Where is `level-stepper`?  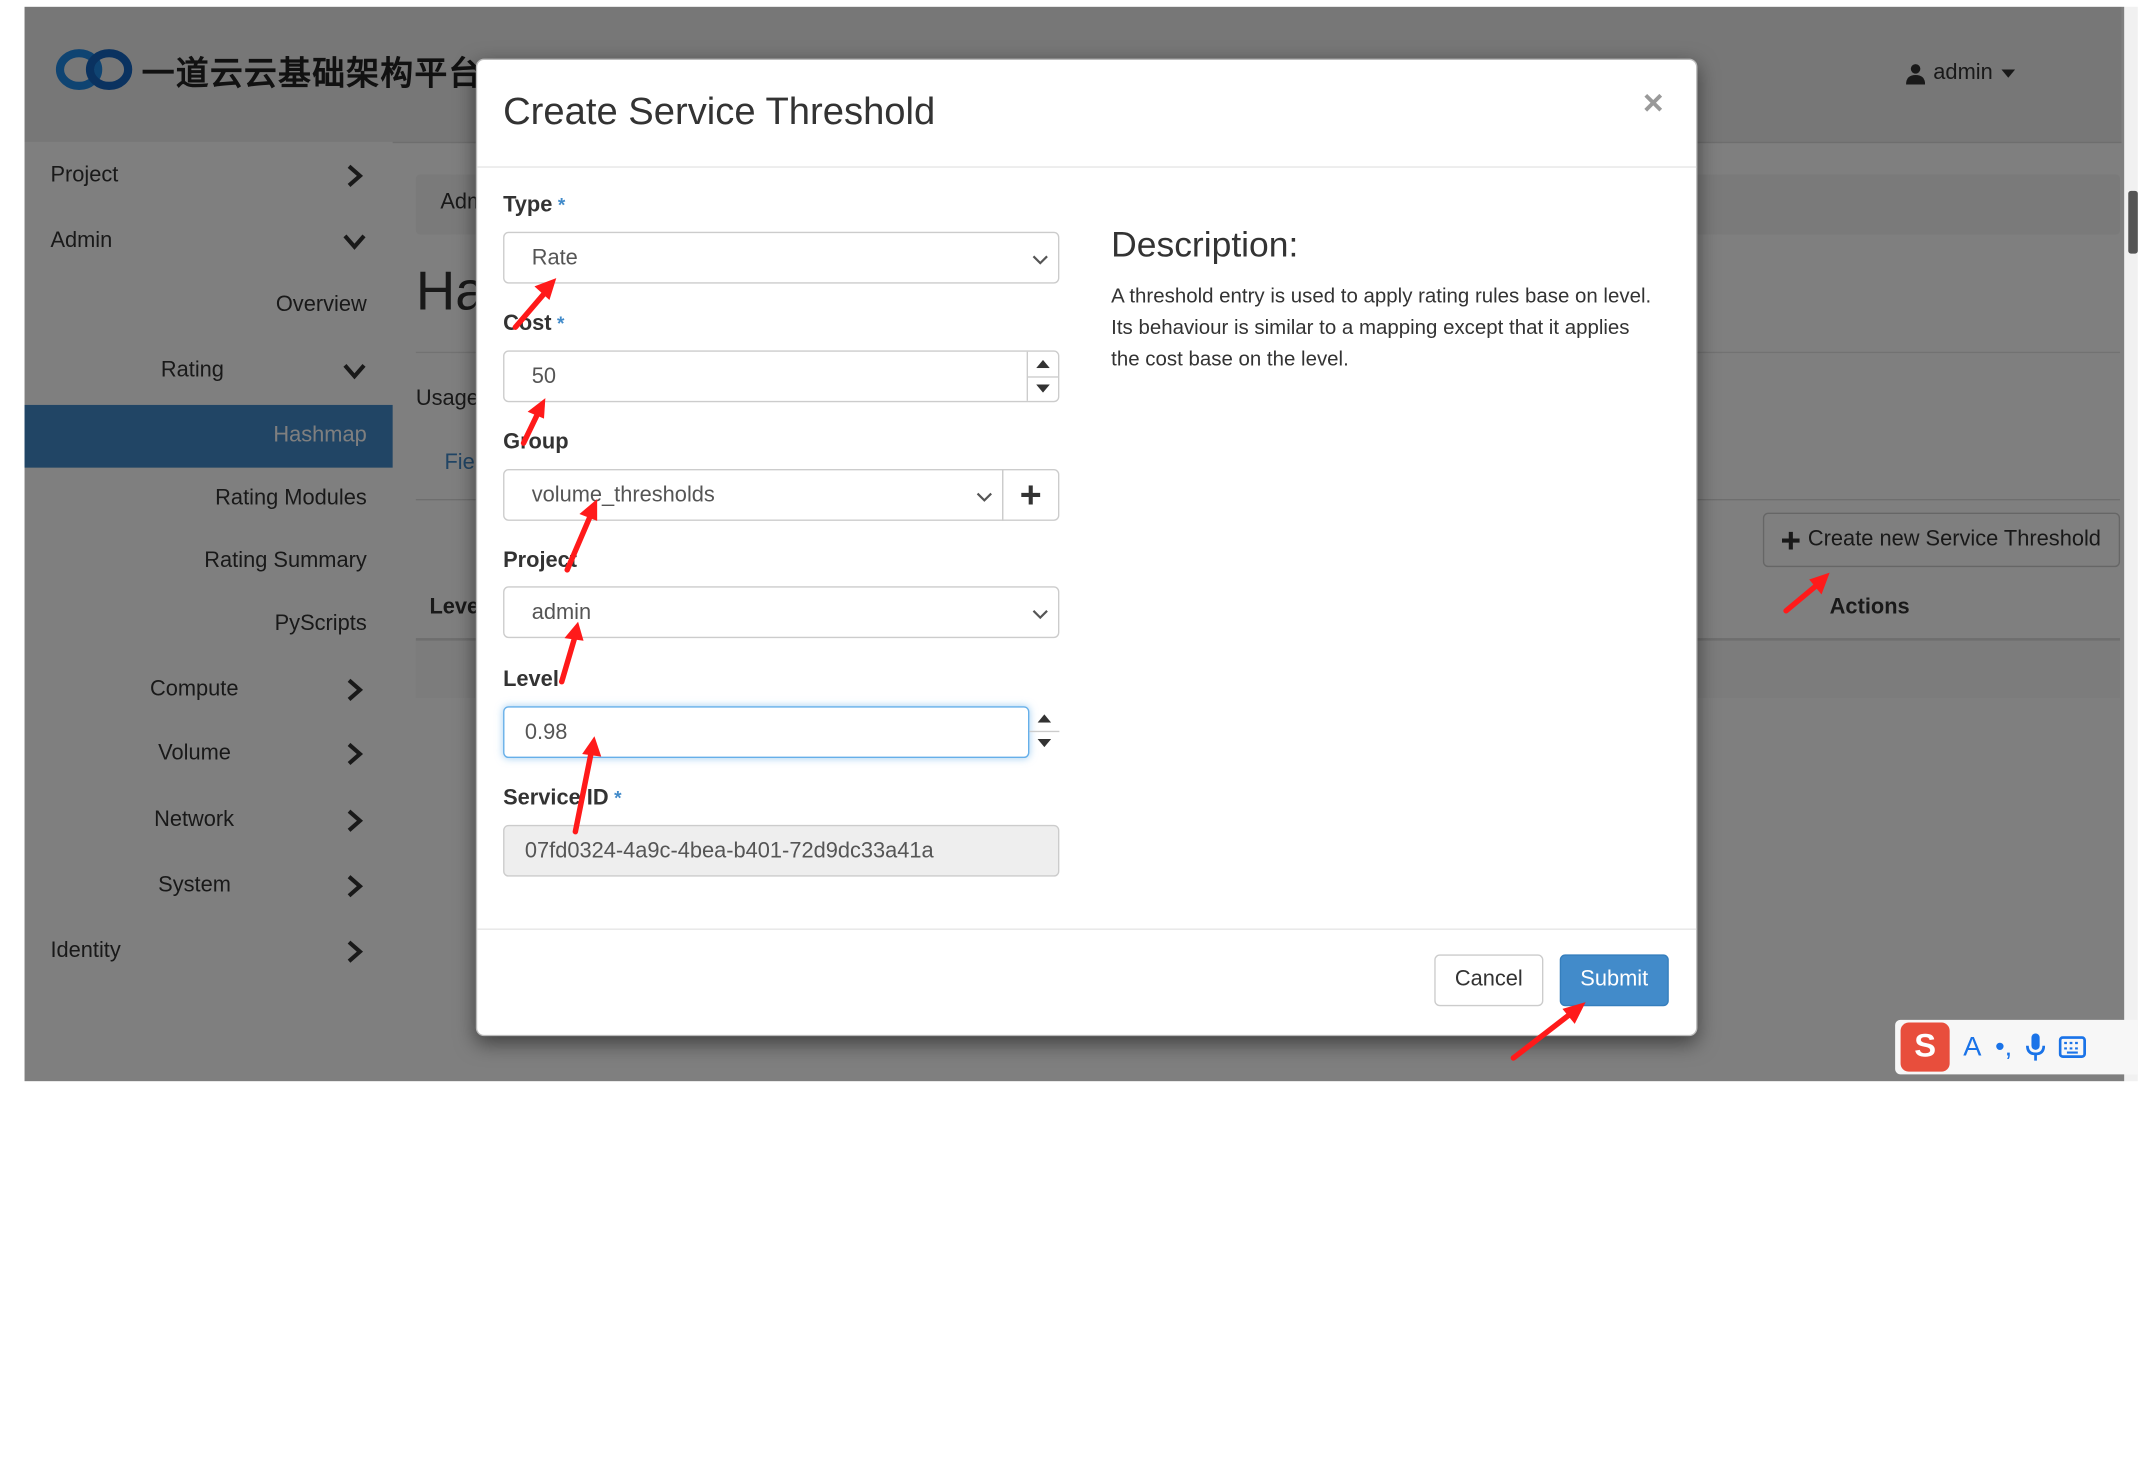
level-stepper is located at coordinates (1044, 732).